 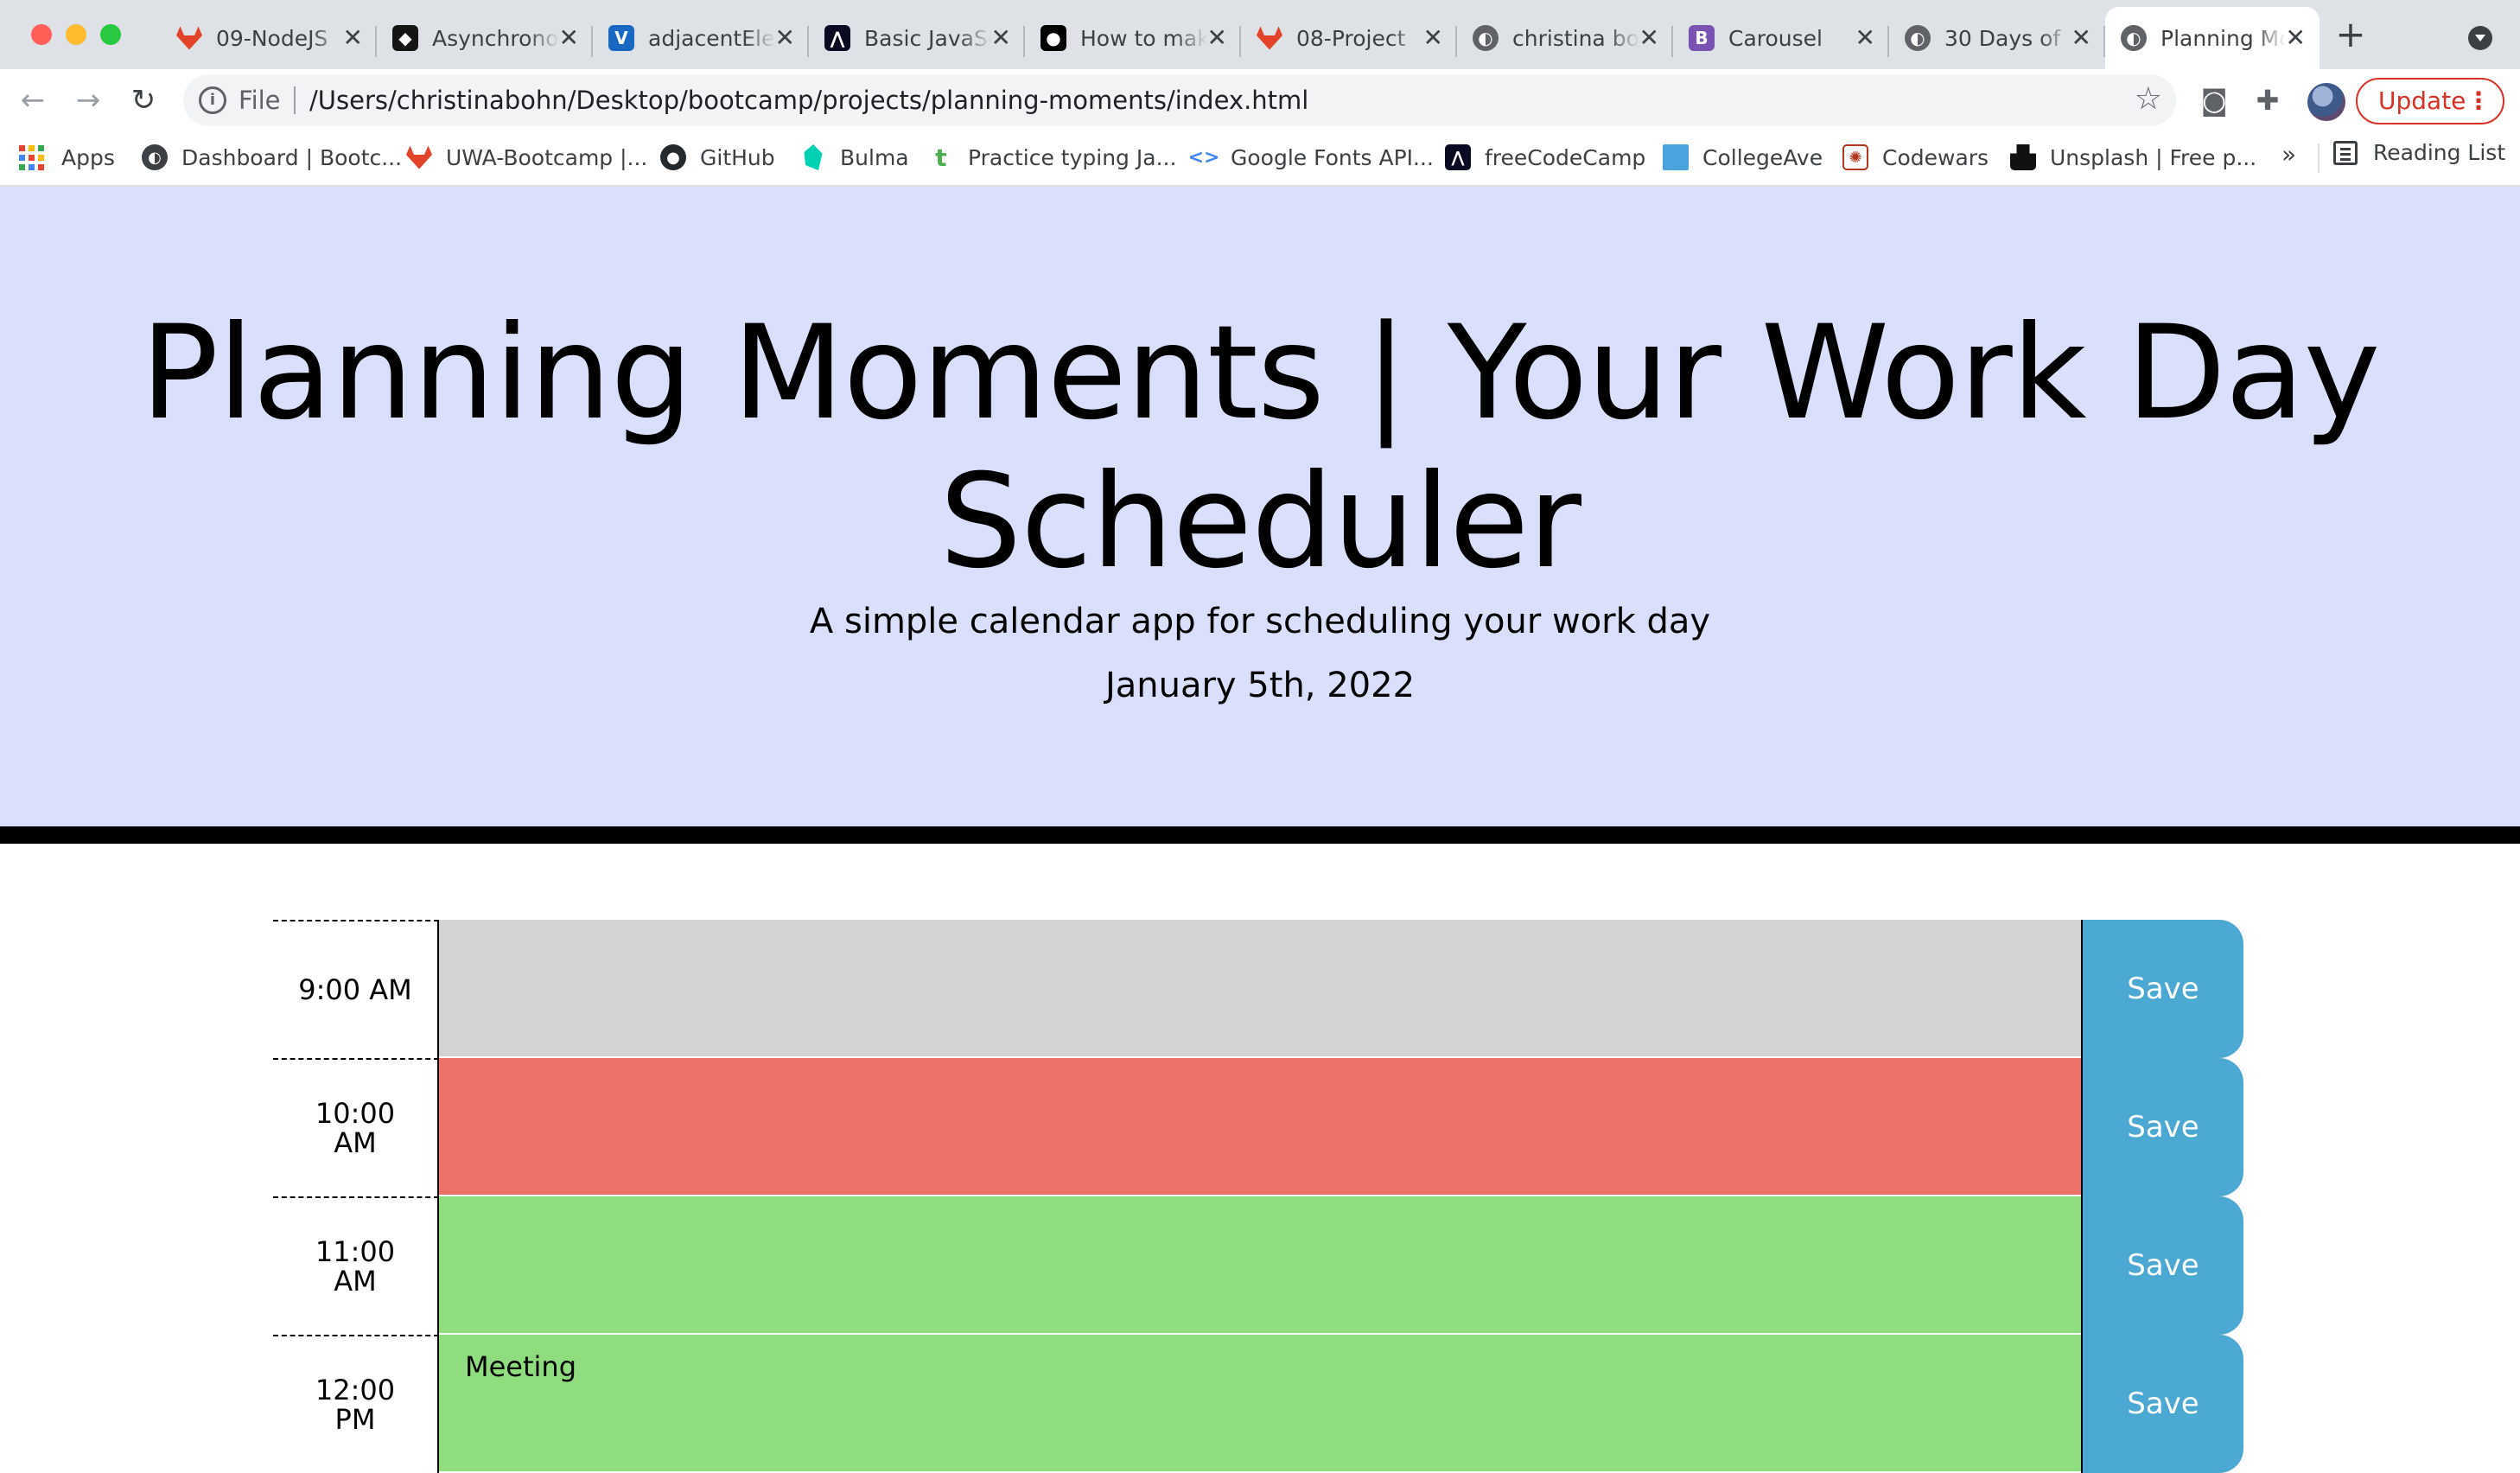 I want to click on reading-list-button: Reading List, so click(x=2419, y=152).